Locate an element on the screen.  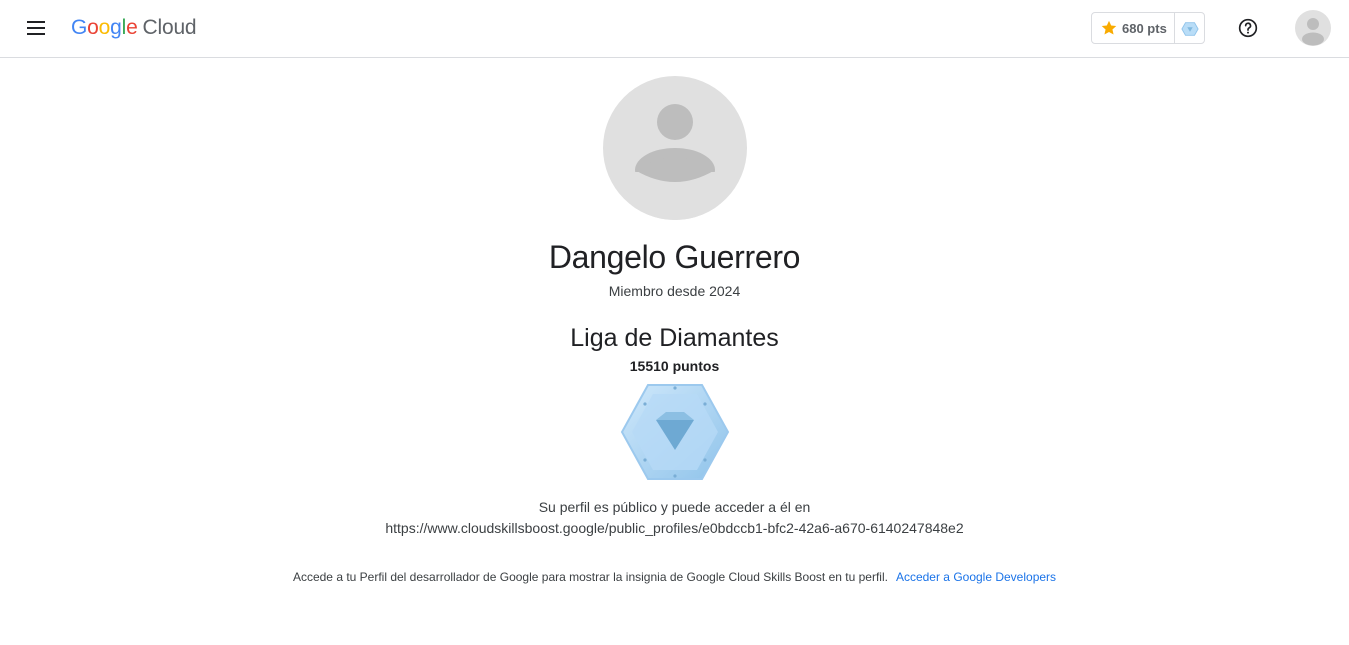
menu-icon is located at coordinates (36, 28).